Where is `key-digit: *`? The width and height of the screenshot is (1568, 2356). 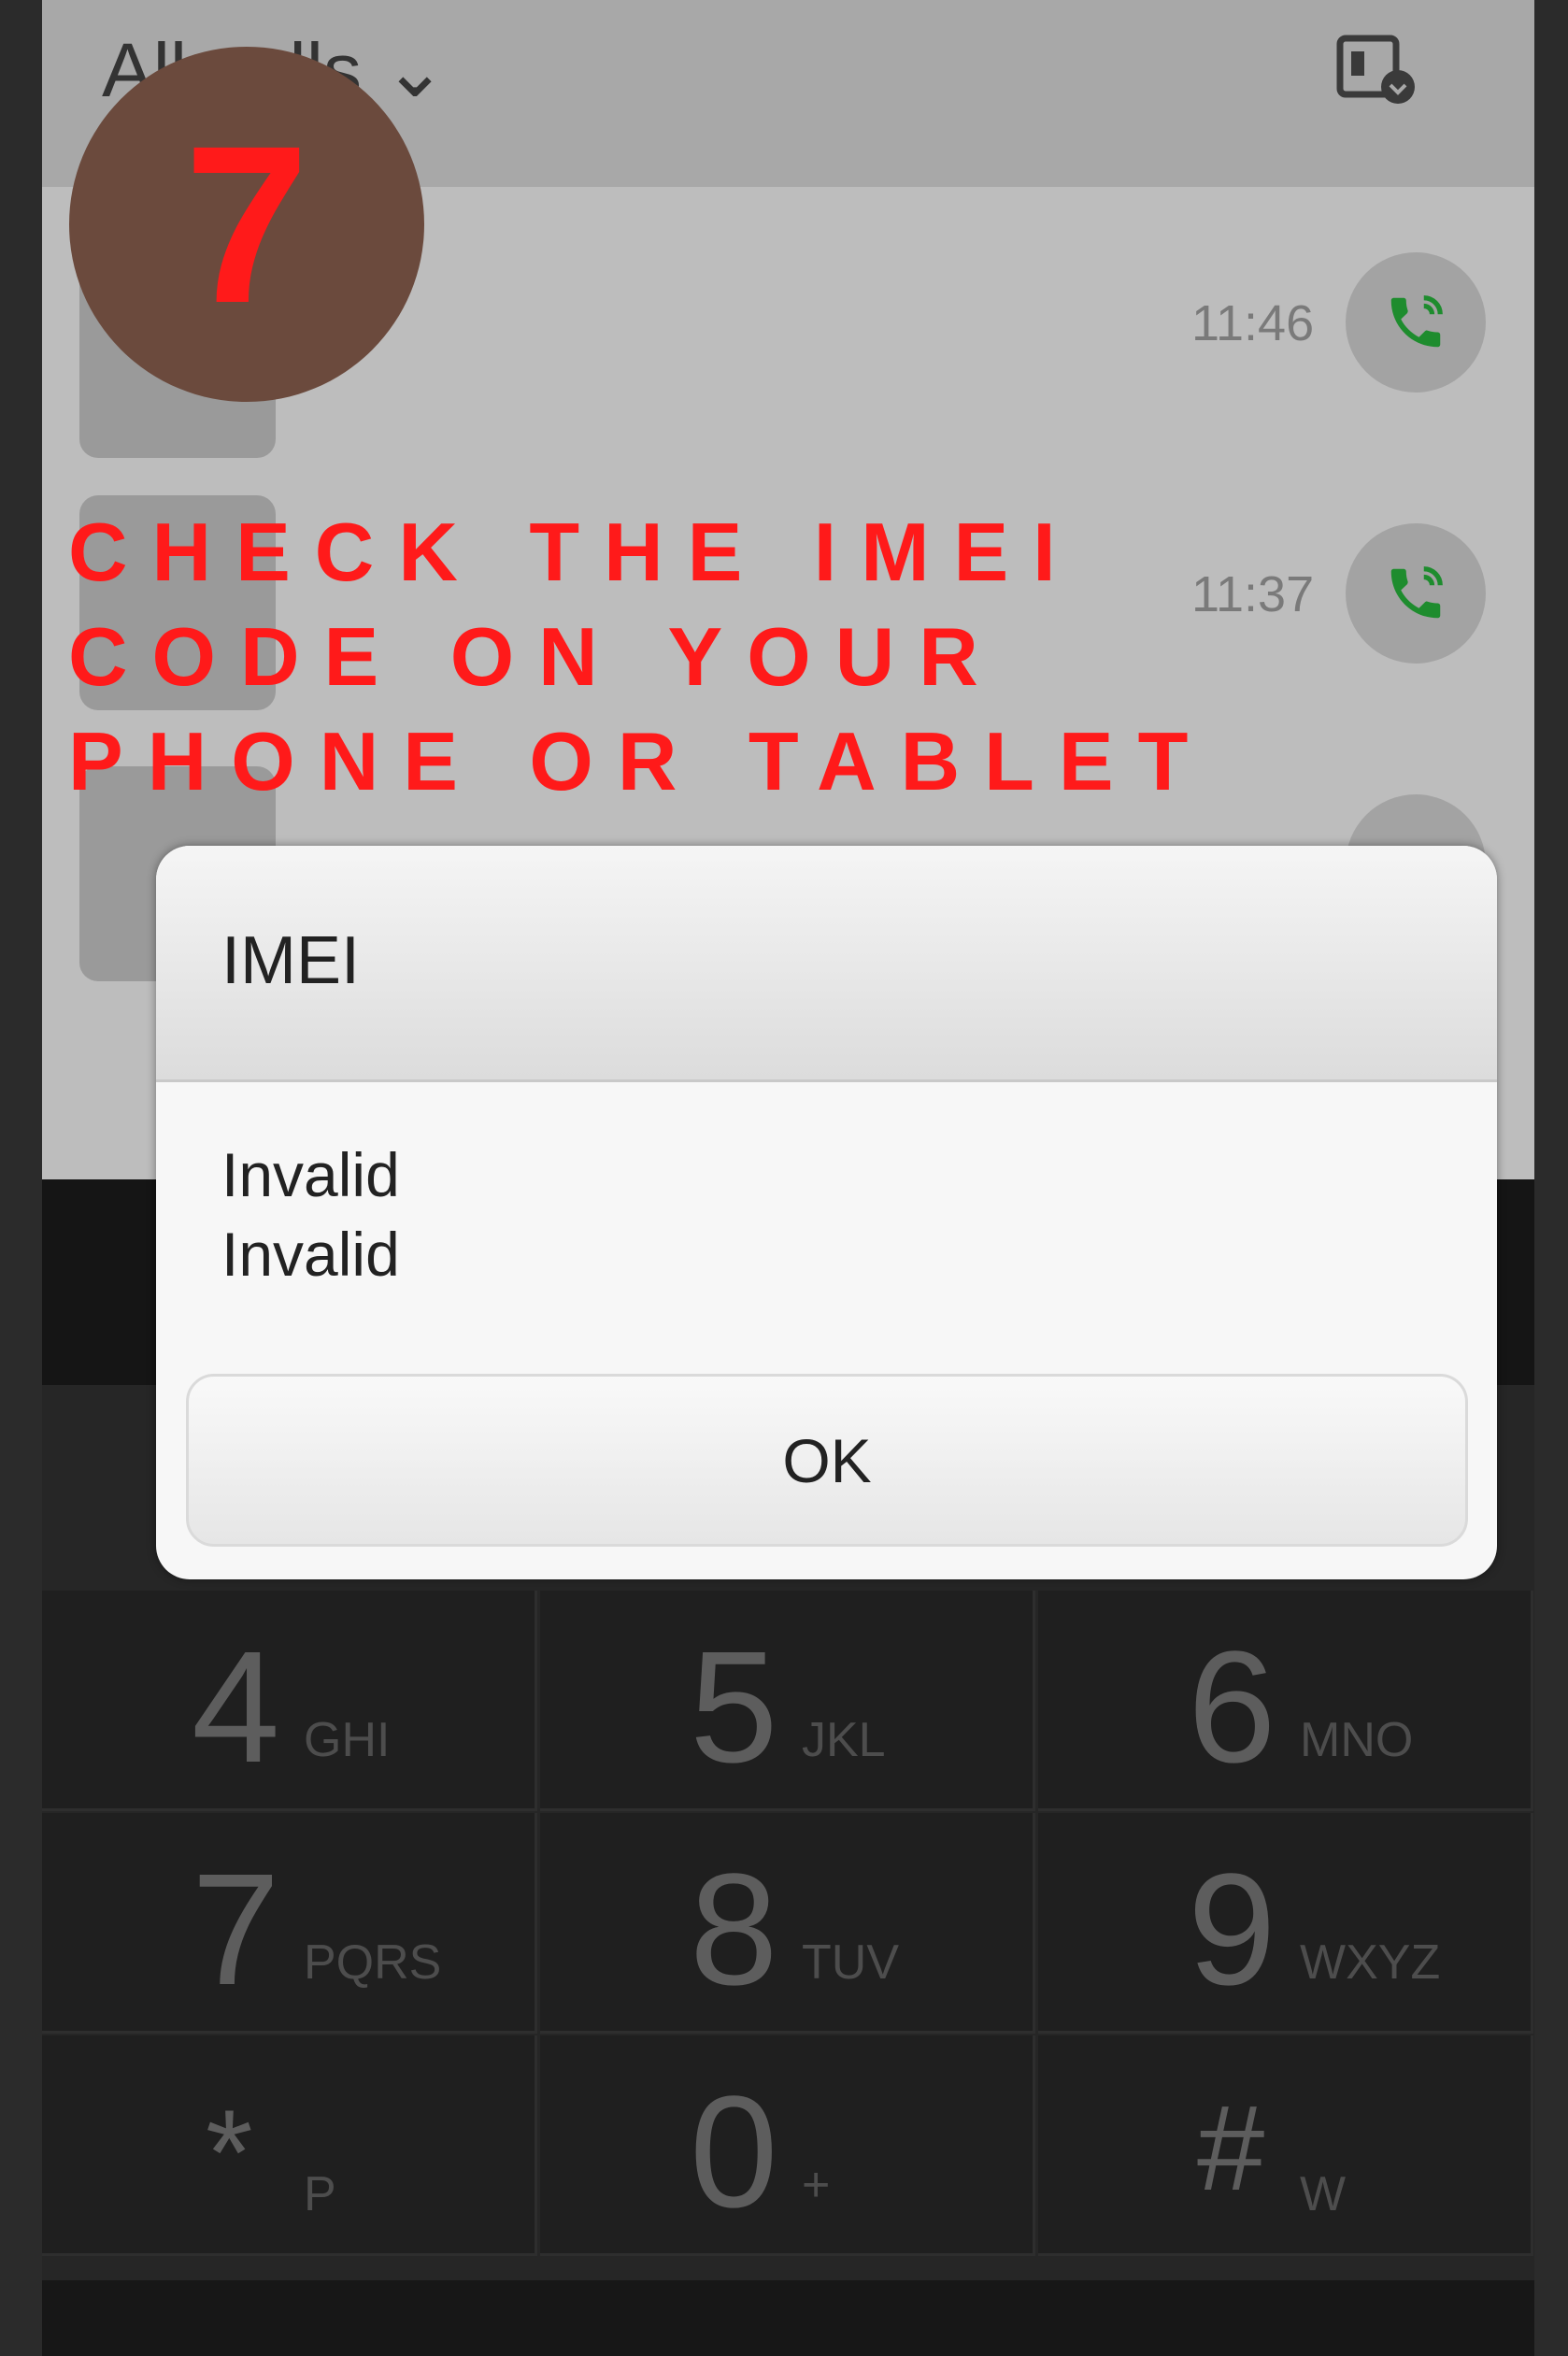 key-digit: * is located at coordinates (230, 2152).